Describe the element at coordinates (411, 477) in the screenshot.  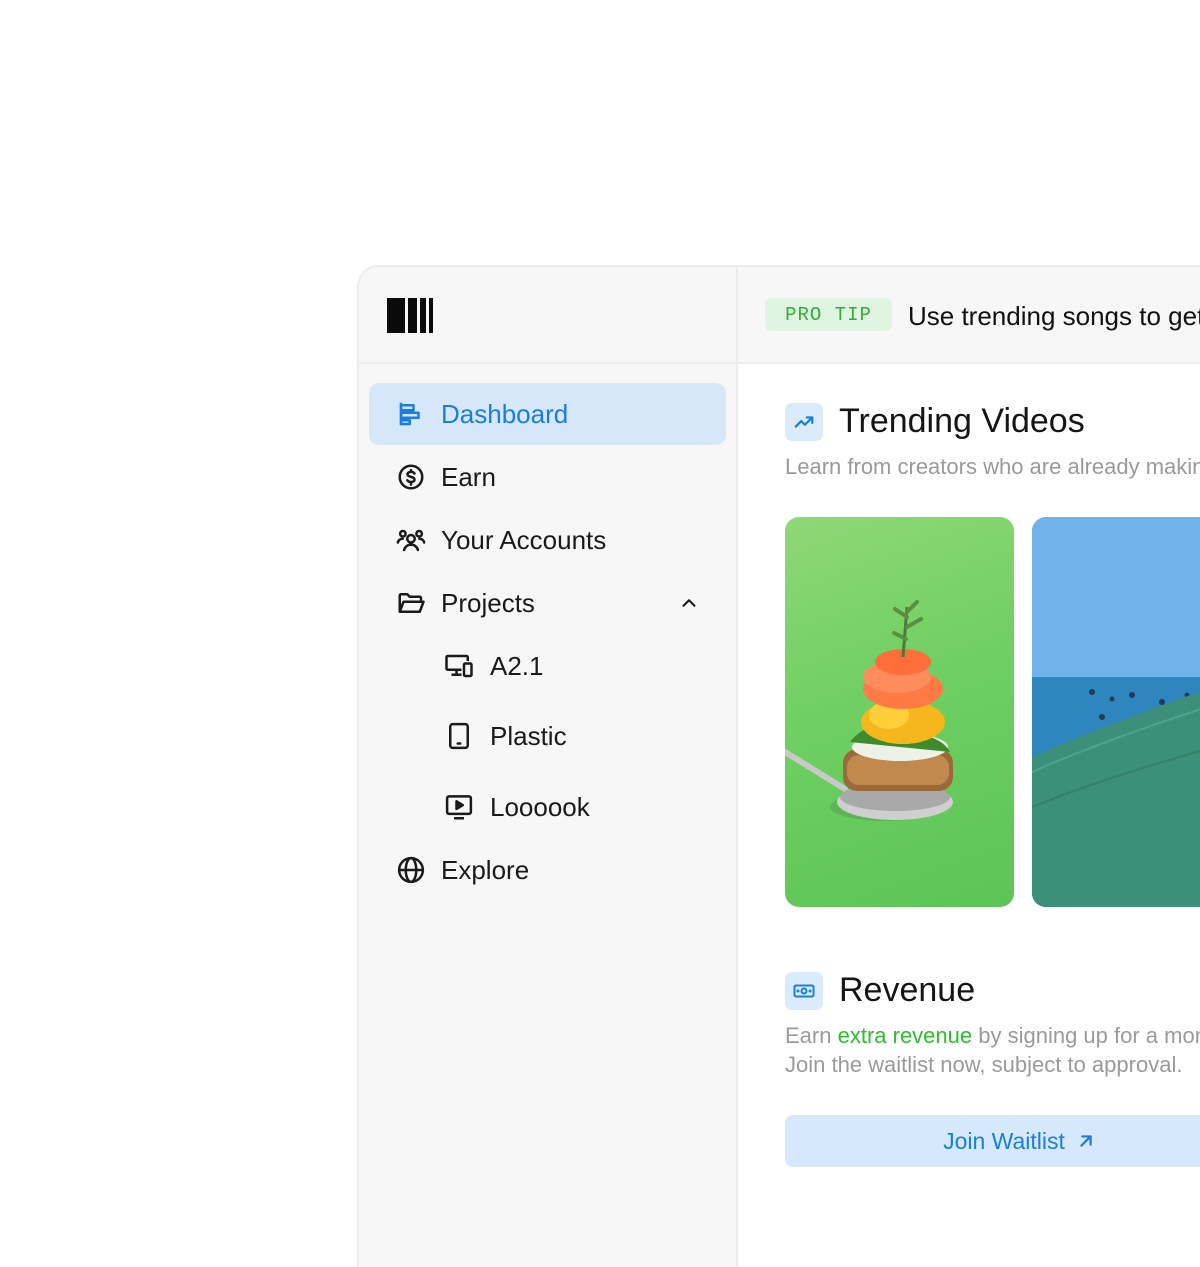
I see `dollar-circle-icon` at that location.